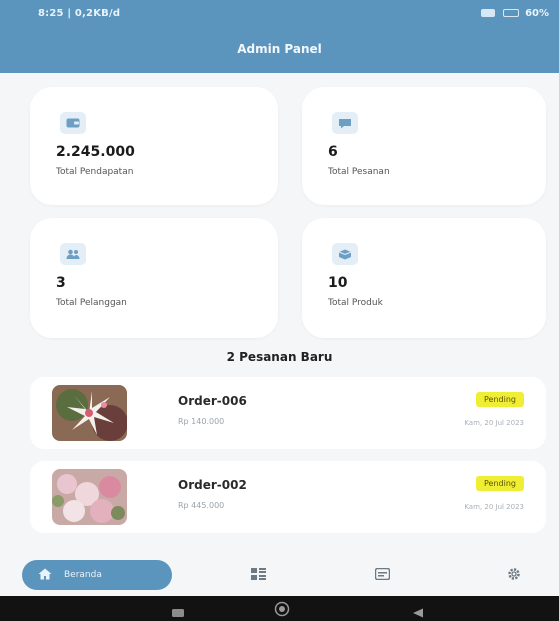 The height and width of the screenshot is (621, 559). Describe the element at coordinates (73, 254) in the screenshot. I see `users-icon` at that location.